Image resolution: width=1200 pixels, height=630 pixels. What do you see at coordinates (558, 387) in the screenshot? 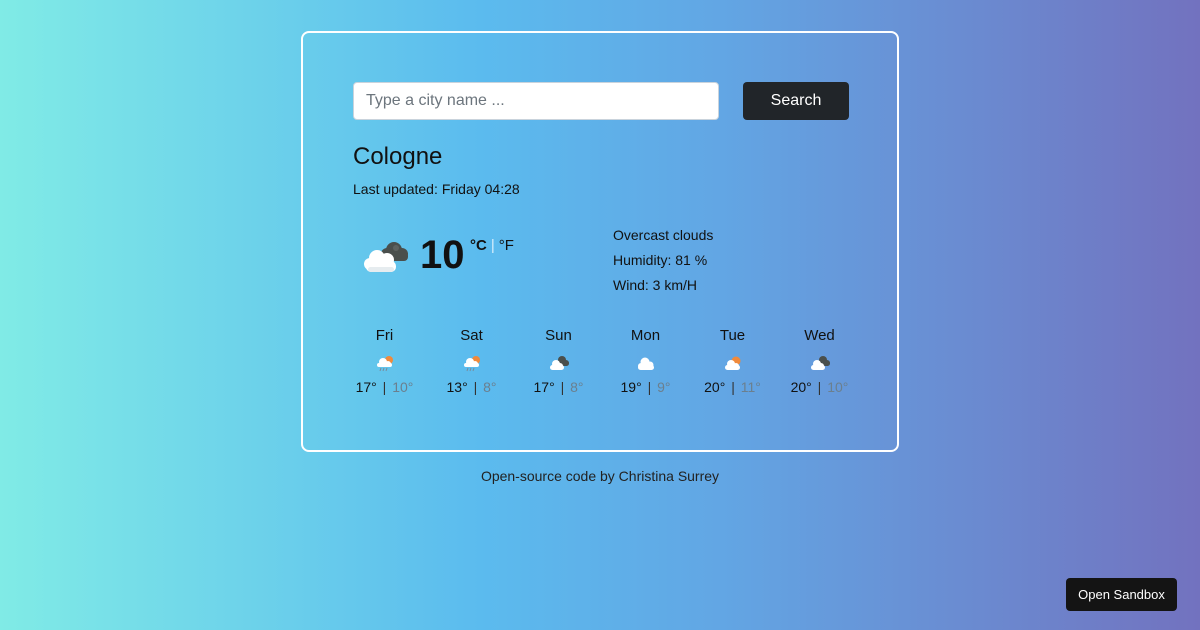
I see `forecast-temps: 17° | 8°` at bounding box center [558, 387].